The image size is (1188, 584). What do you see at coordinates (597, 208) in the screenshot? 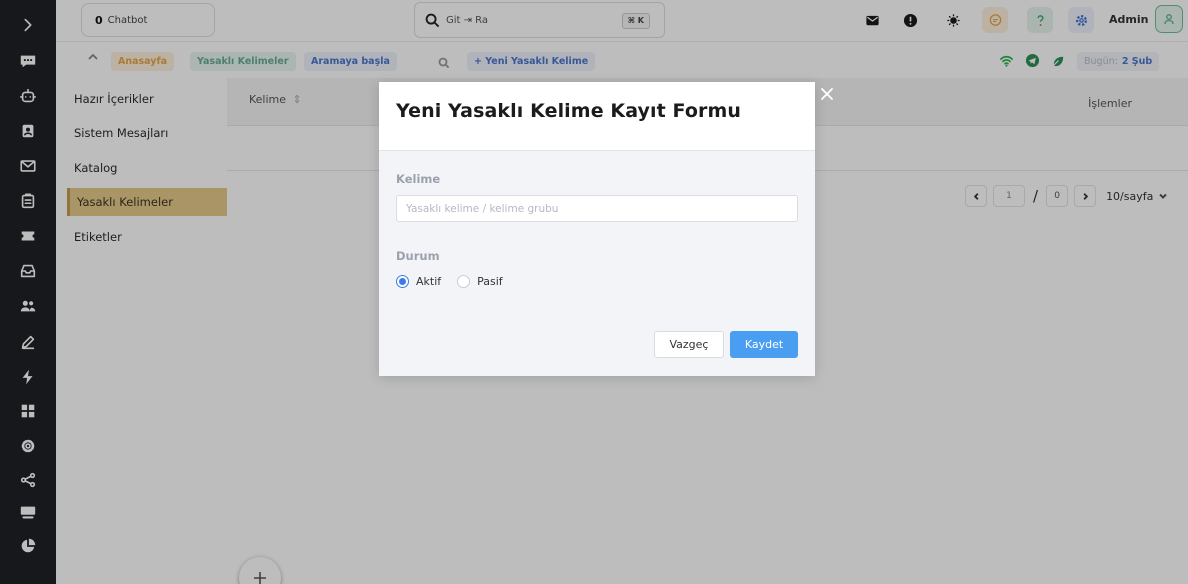
I see `word-input` at bounding box center [597, 208].